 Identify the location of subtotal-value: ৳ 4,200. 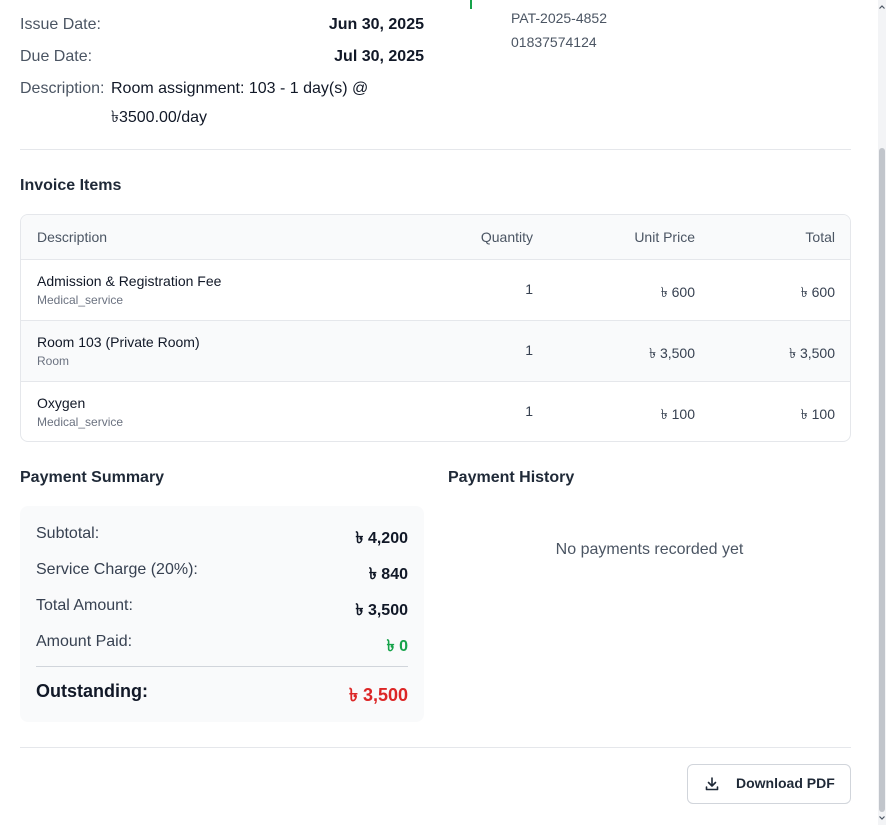
(381, 538).